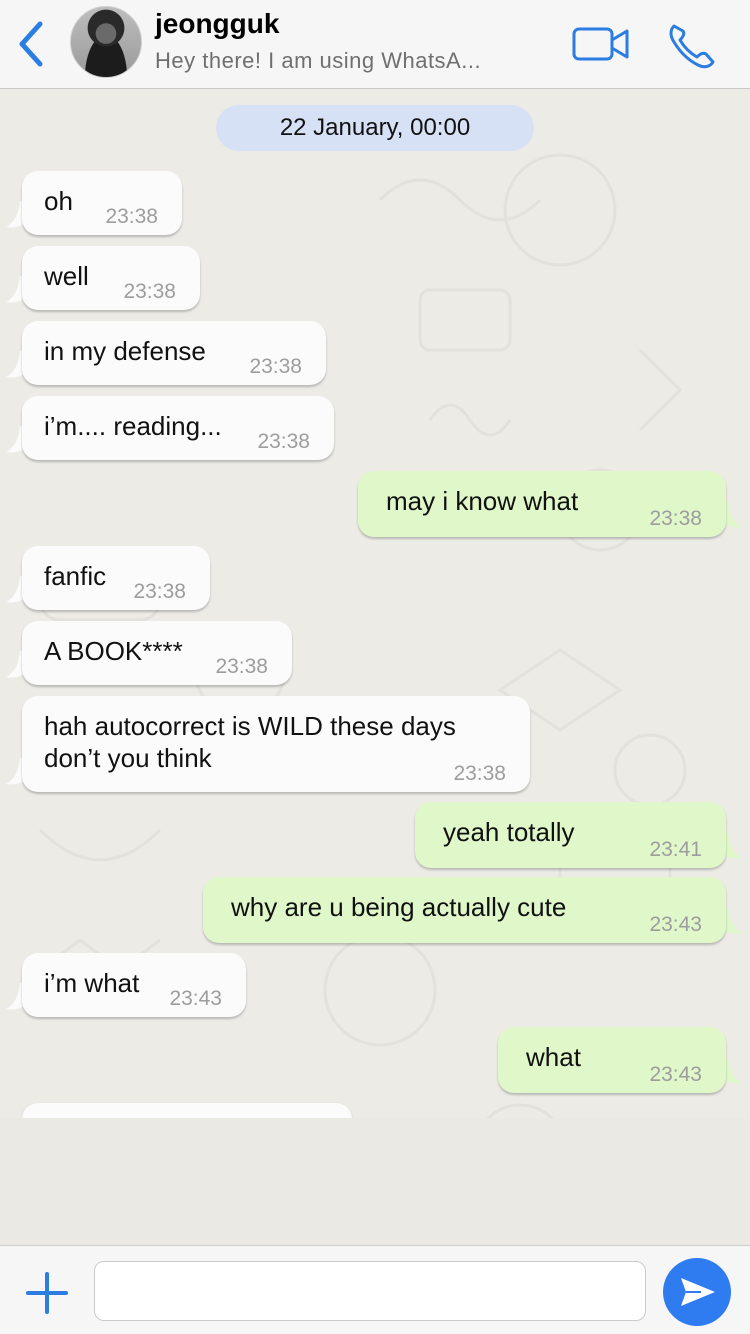  Describe the element at coordinates (125, 351) in the screenshot. I see `message-text: in my defense` at that location.